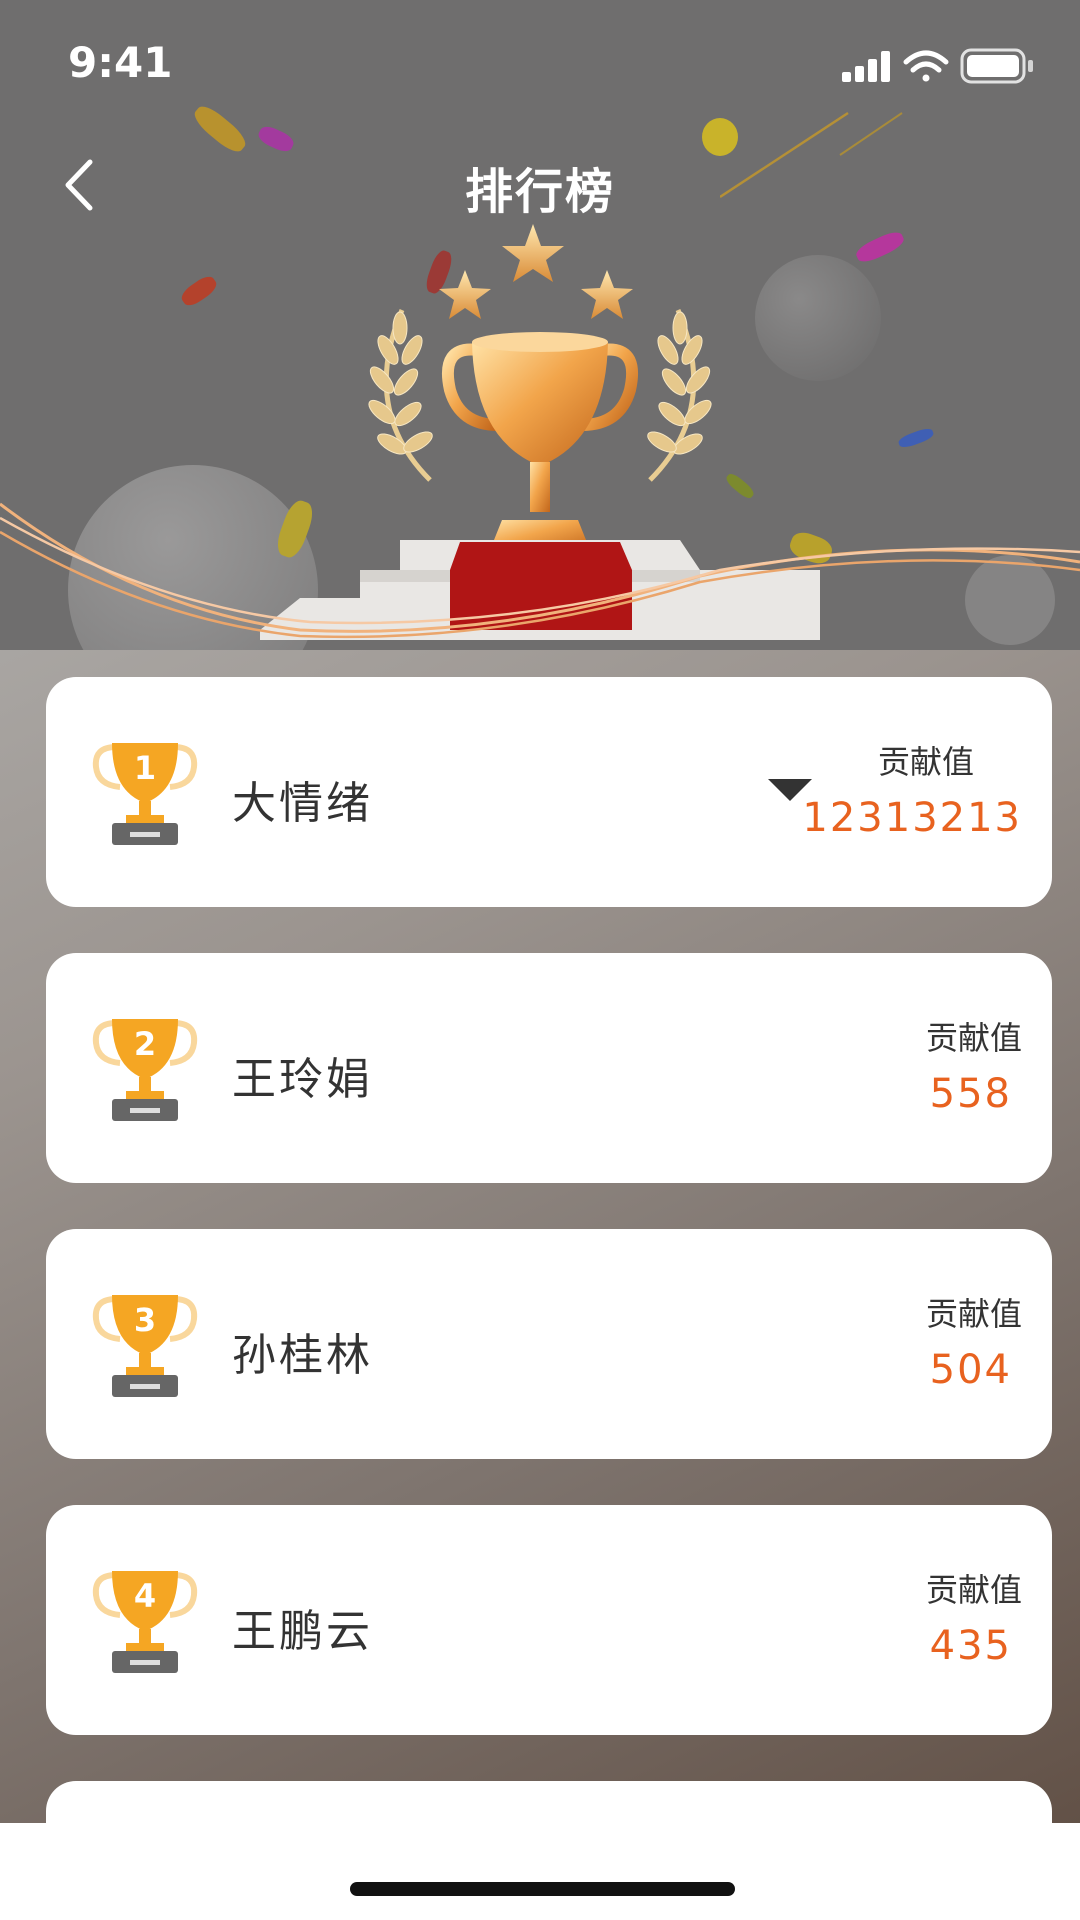 The image size is (1080, 1920). What do you see at coordinates (540, 1871) in the screenshot?
I see `bottom-safe-area` at bounding box center [540, 1871].